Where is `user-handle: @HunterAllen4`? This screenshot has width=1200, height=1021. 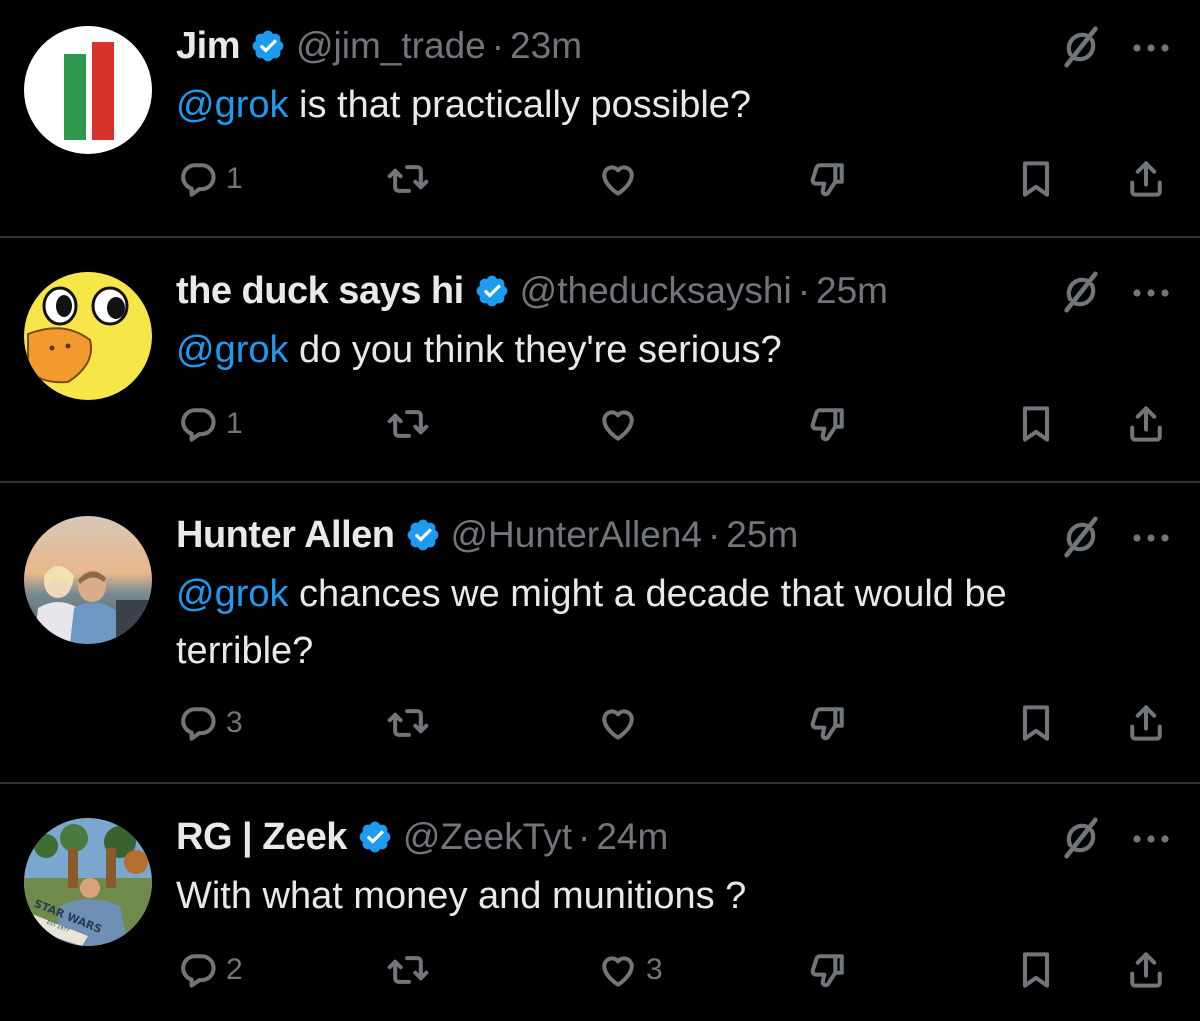 user-handle: @HunterAllen4 is located at coordinates (576, 535).